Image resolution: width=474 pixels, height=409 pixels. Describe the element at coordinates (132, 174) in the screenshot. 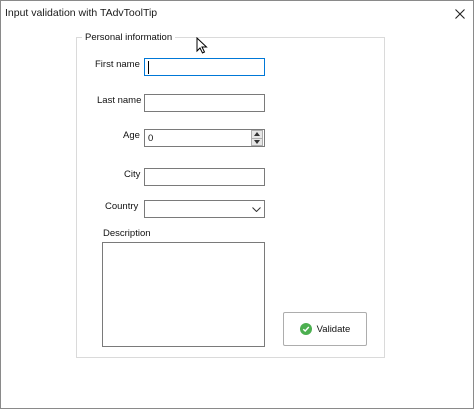

I see `city-label: City` at that location.